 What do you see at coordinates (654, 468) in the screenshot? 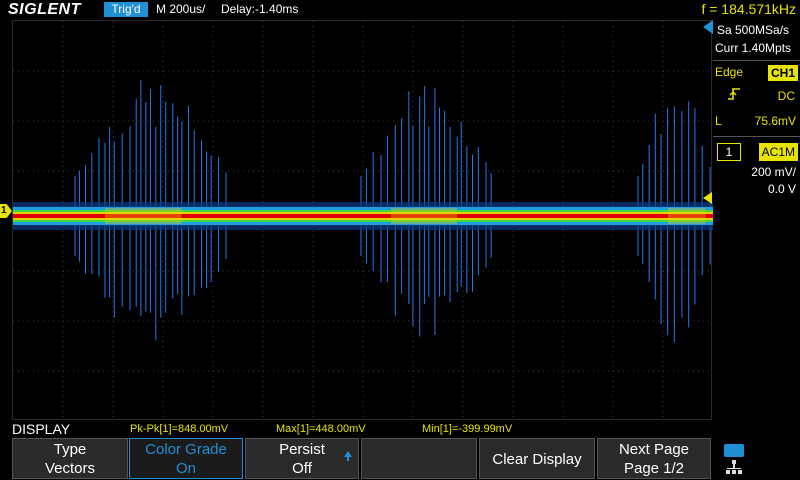
I see `softkey-value: Page 1/2` at bounding box center [654, 468].